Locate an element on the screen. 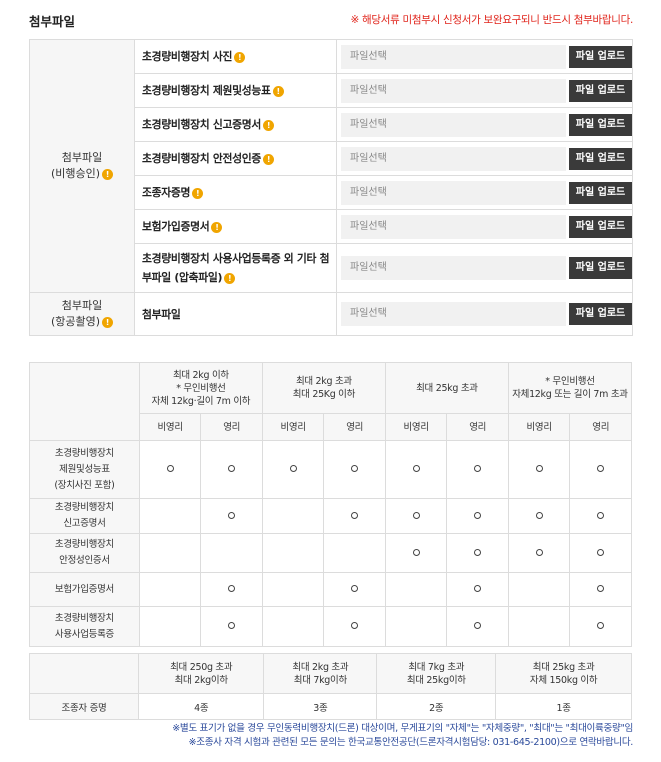 The image size is (661, 762). attachment-name: 초경량비행장치 제원및성능표 is located at coordinates (206, 90).